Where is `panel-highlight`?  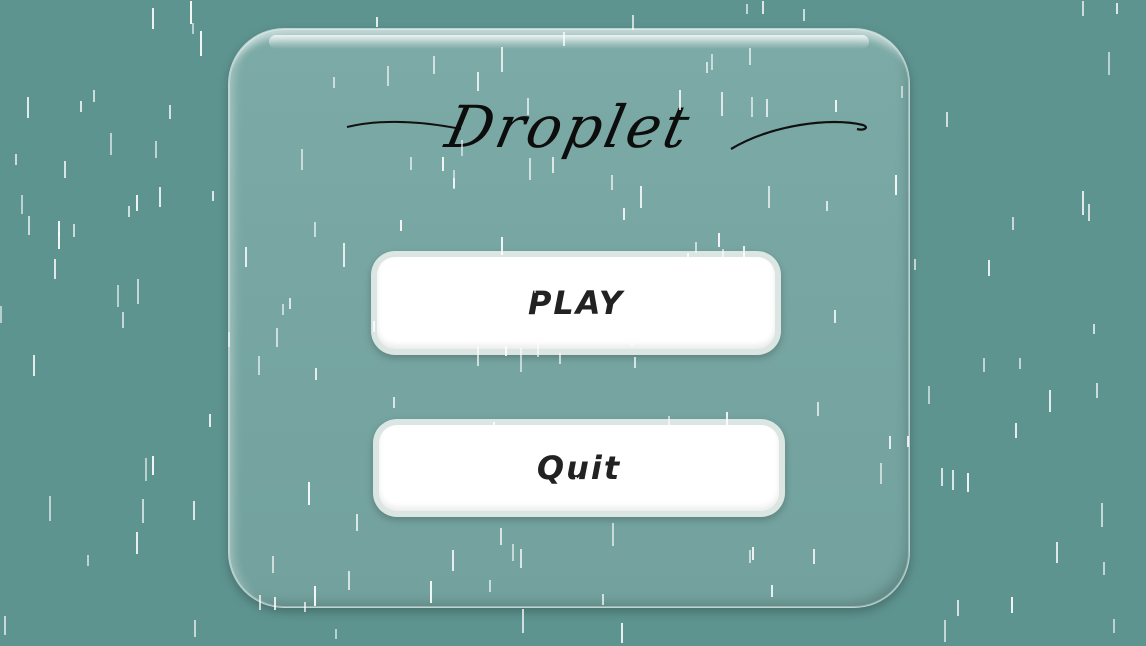
panel-highlight is located at coordinates (569, 42).